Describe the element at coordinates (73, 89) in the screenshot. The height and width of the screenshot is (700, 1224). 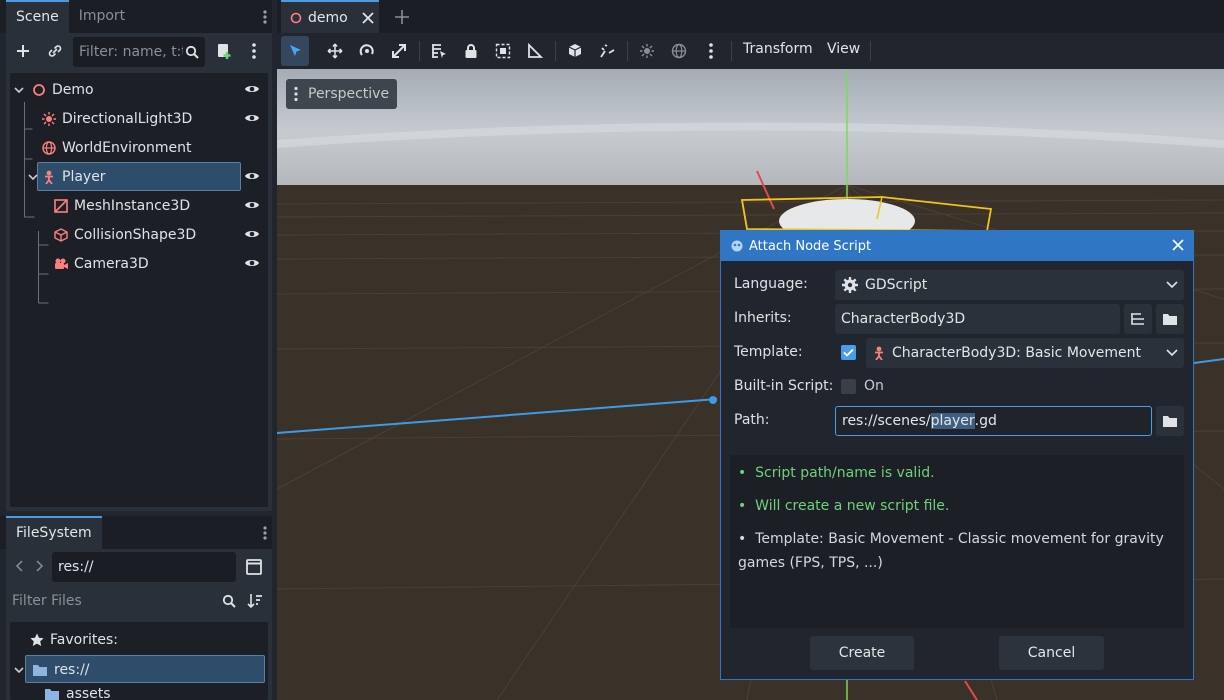
I see `tree-item-label: Demo` at that location.